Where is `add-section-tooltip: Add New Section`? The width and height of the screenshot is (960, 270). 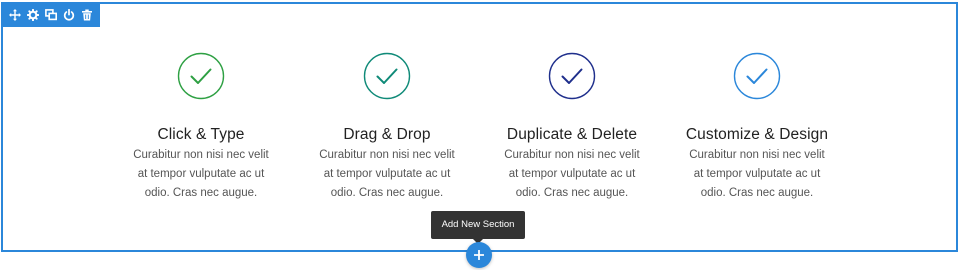
add-section-tooltip: Add New Section is located at coordinates (478, 227).